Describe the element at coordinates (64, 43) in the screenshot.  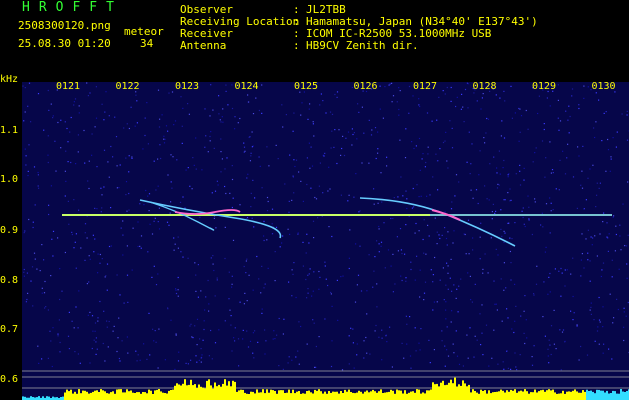
I see `datetime: 25.08.30 01:20` at that location.